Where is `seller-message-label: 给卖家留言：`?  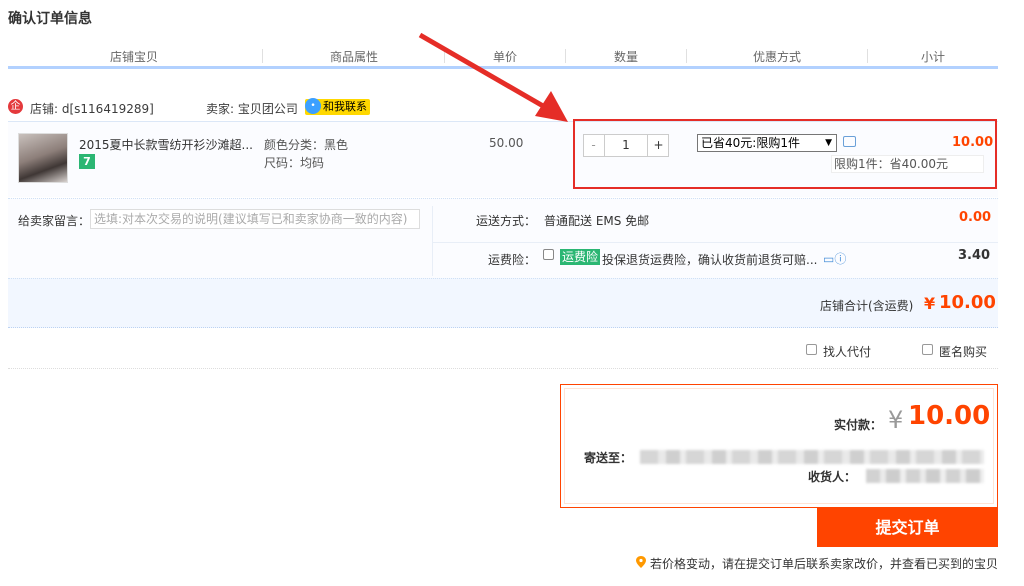
seller-message-label: 给卖家留言： is located at coordinates (54, 221).